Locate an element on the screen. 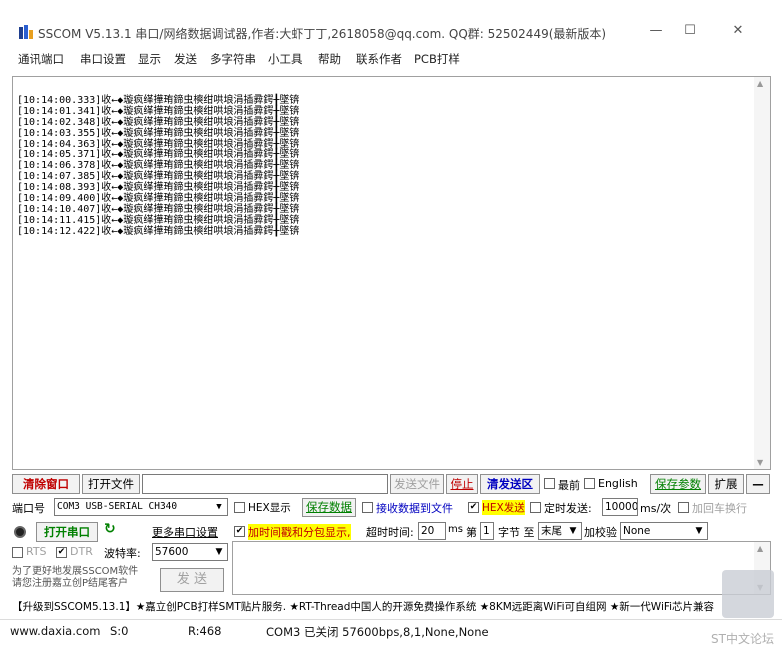  save-params-button: 保存参数 is located at coordinates (678, 484).